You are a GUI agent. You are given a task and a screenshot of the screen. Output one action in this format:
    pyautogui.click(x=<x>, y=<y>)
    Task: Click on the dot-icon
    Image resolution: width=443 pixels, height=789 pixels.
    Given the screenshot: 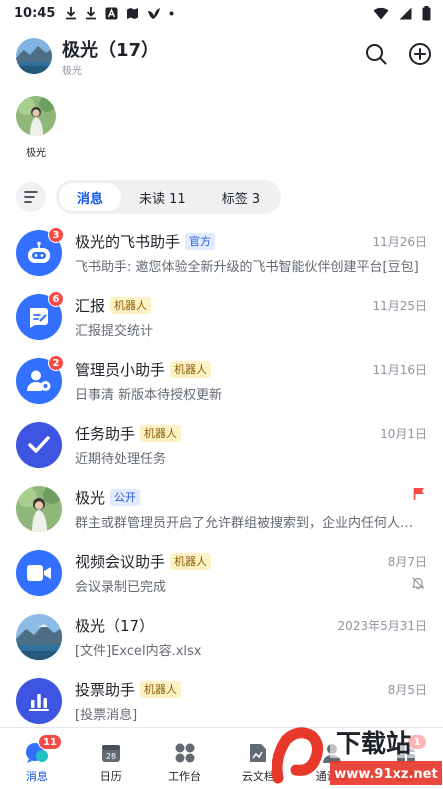 What is the action you would take?
    pyautogui.click(x=171, y=13)
    